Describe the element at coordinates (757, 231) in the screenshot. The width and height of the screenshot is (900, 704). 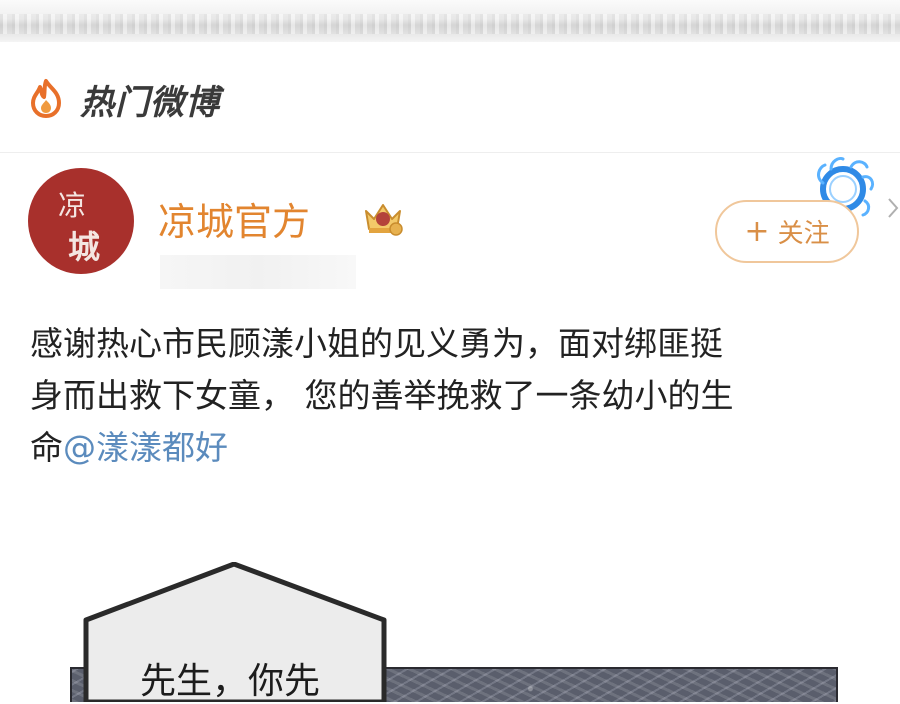
I see `plus-icon: +` at that location.